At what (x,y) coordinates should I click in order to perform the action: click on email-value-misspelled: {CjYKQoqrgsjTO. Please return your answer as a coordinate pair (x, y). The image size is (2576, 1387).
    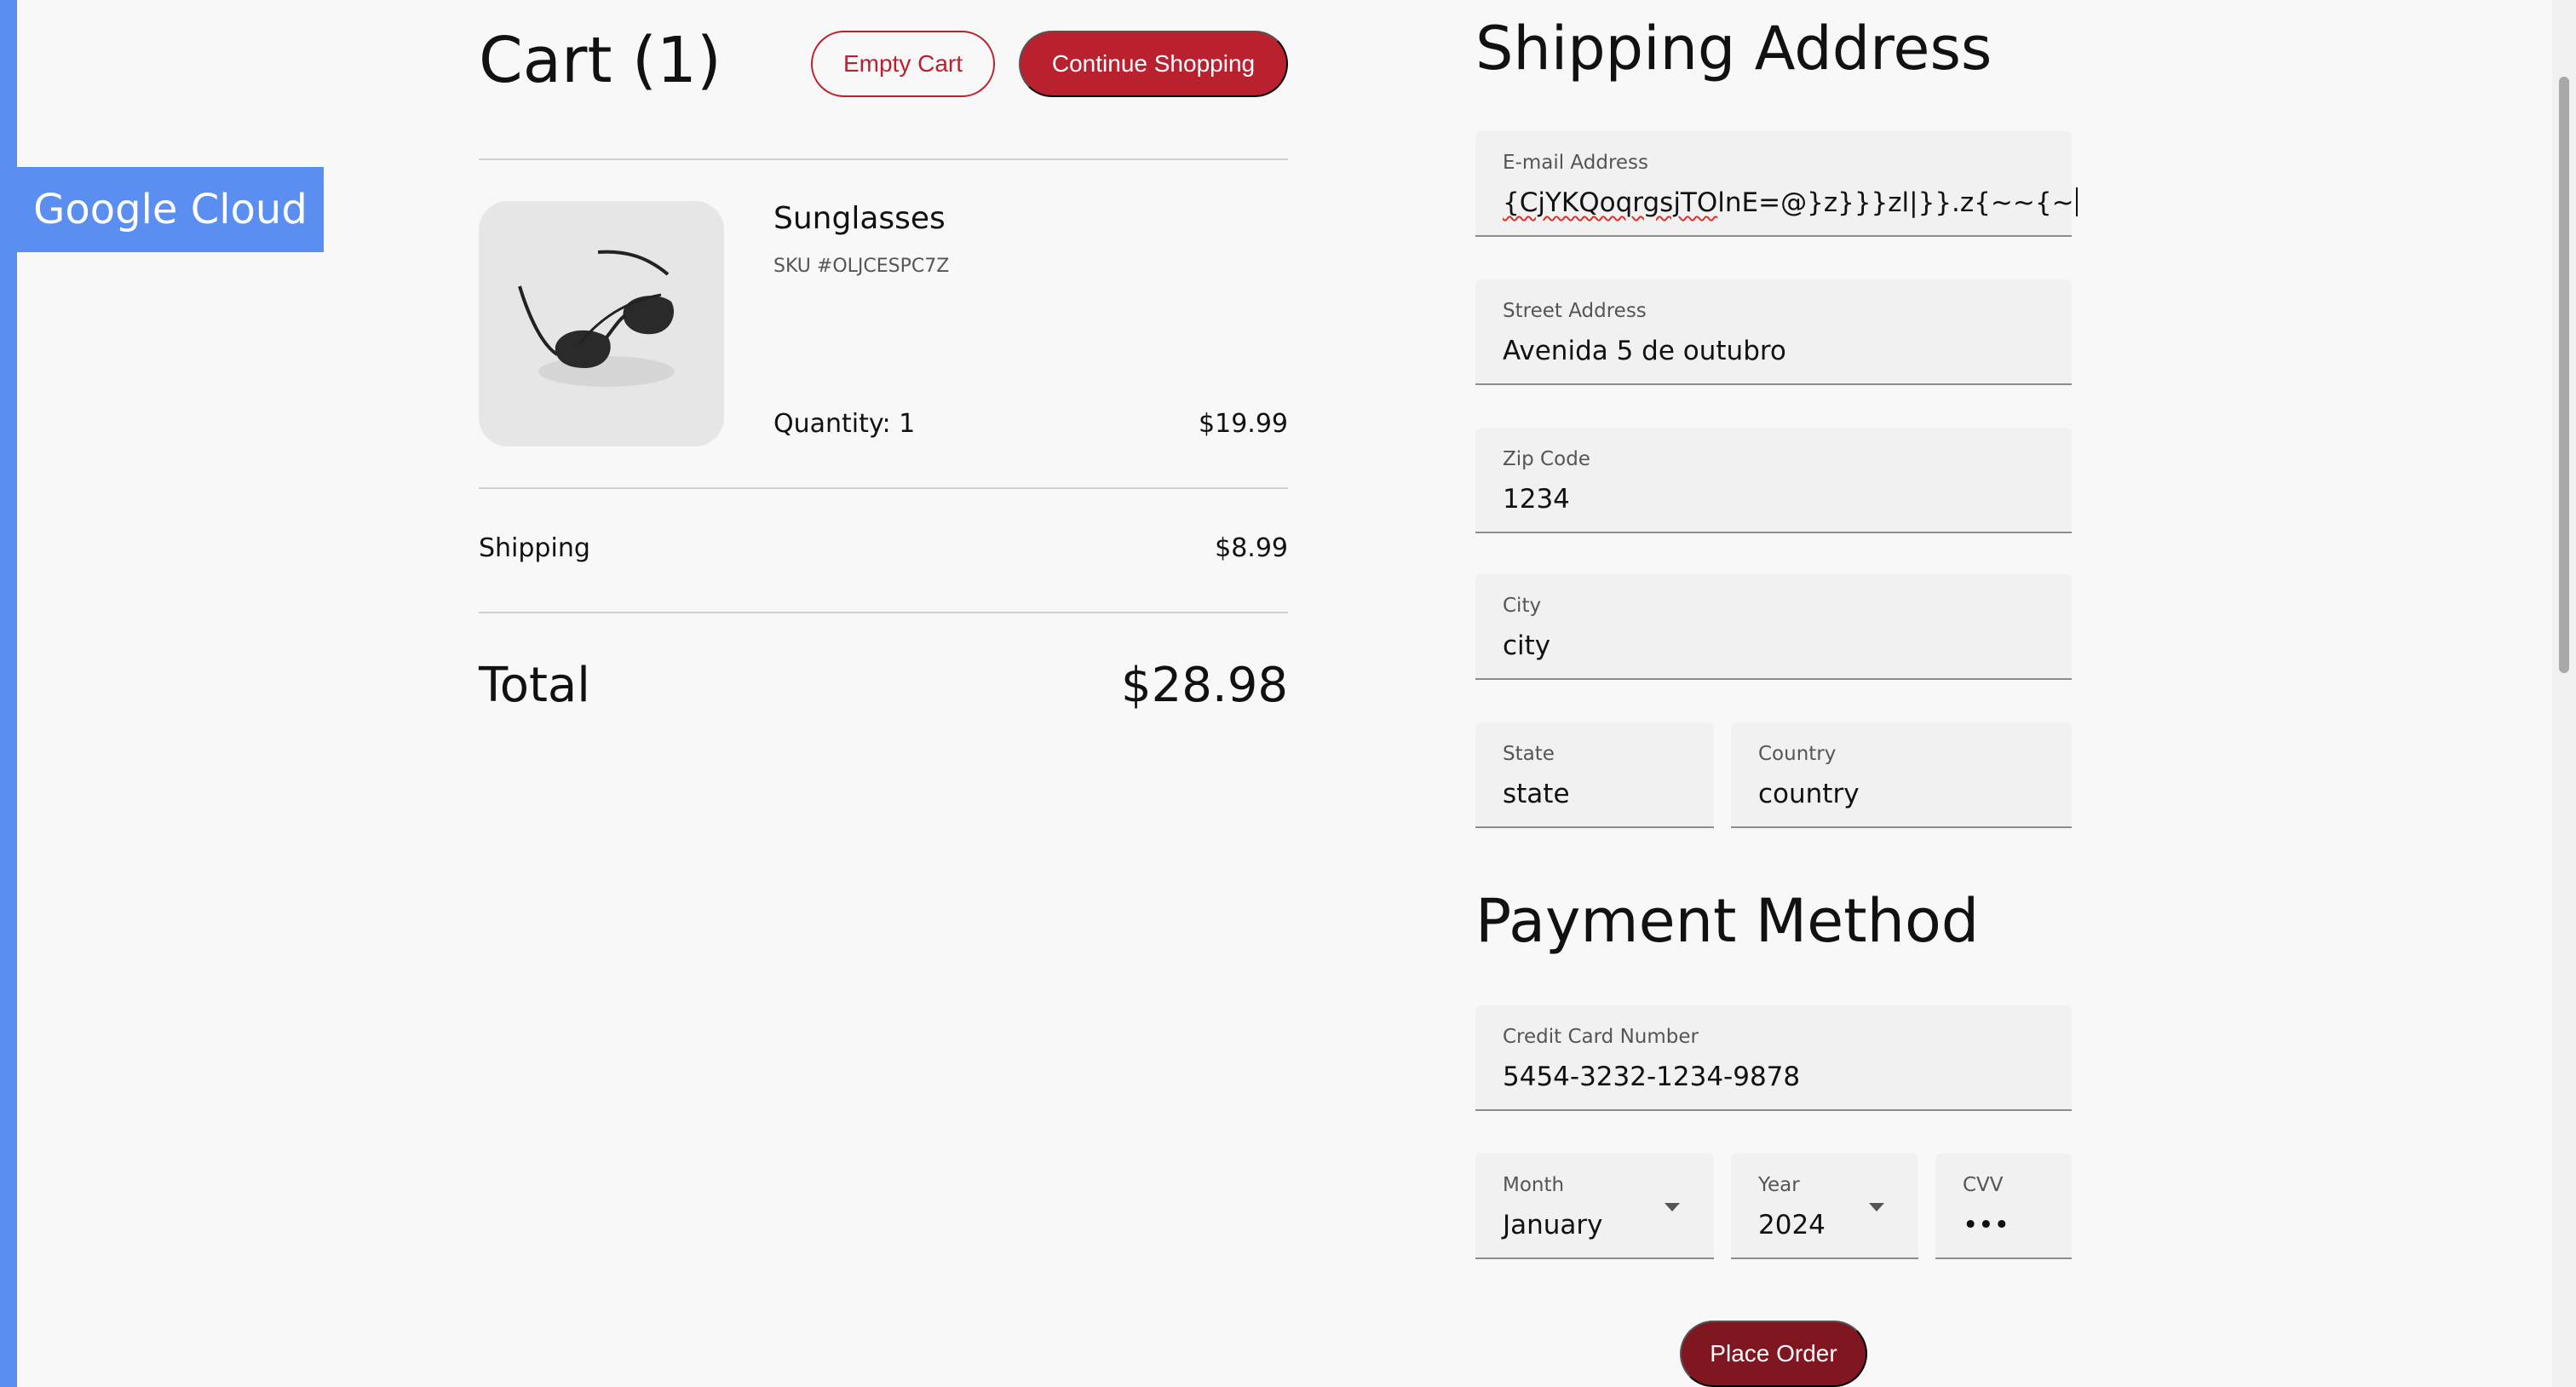
    Looking at the image, I should click on (1610, 202).